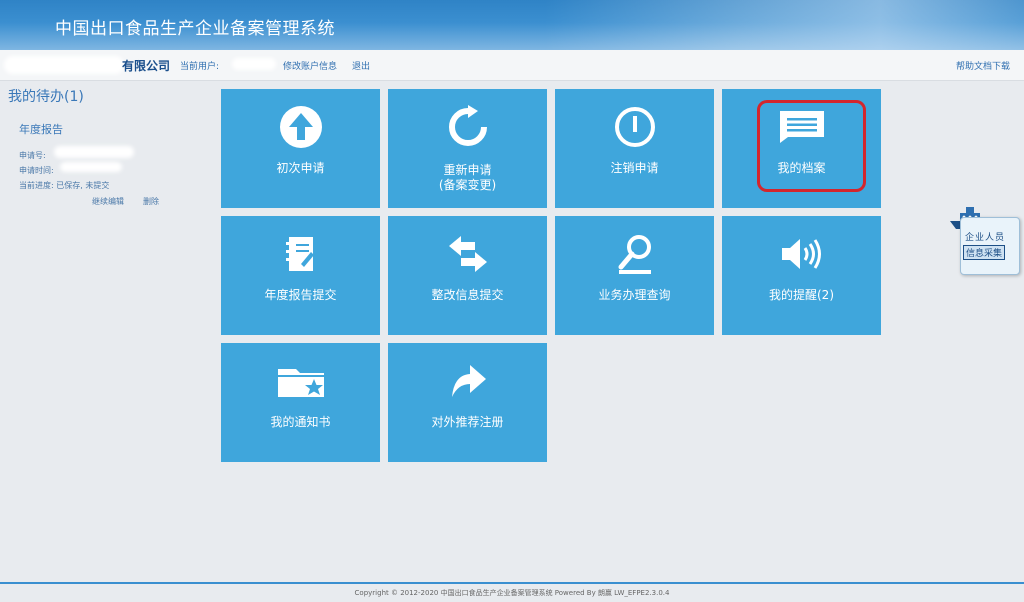 This screenshot has width=1024, height=602. What do you see at coordinates (300, 254) in the screenshot?
I see `notebook-icon` at bounding box center [300, 254].